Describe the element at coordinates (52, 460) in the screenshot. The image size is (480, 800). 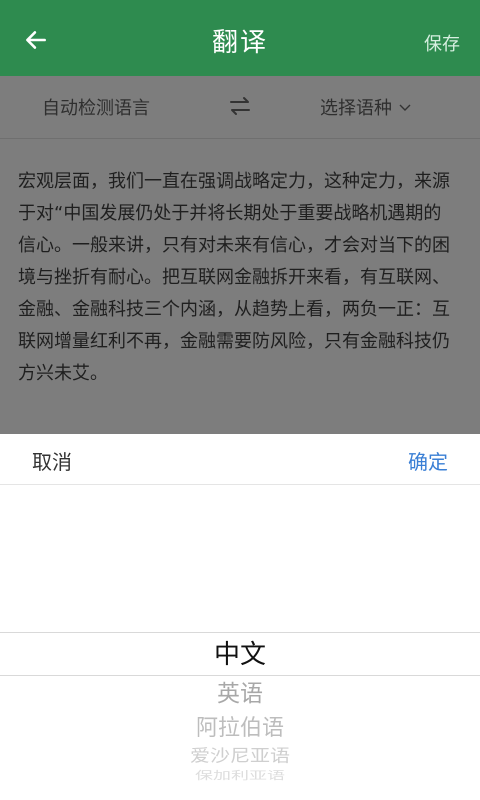
I see `cancel-button: 取消` at that location.